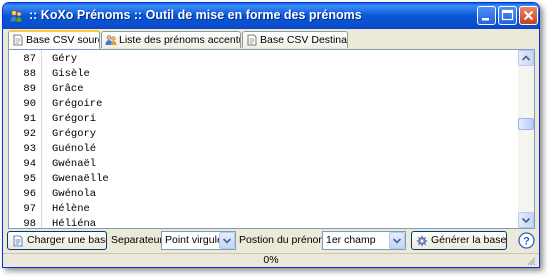 The width and height of the screenshot is (550, 277). Describe the element at coordinates (29, 194) in the screenshot. I see `line-number: 96` at that location.